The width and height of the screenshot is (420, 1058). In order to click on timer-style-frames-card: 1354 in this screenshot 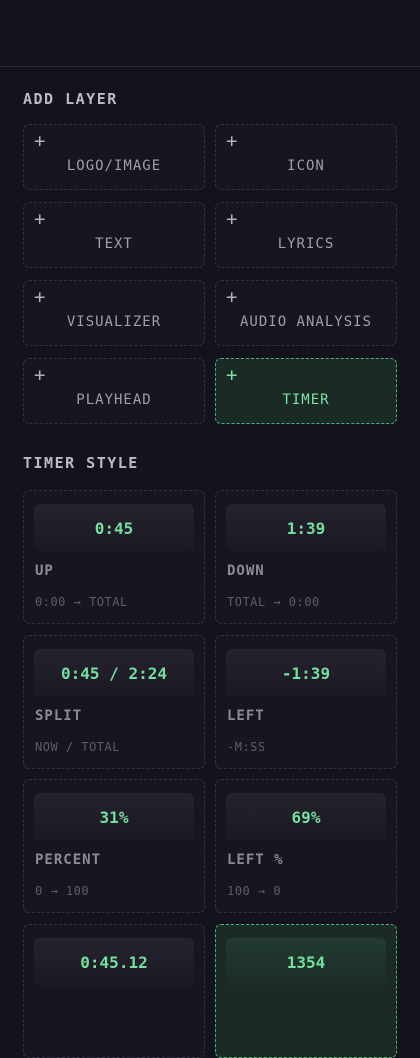, I will do `click(306, 991)`.